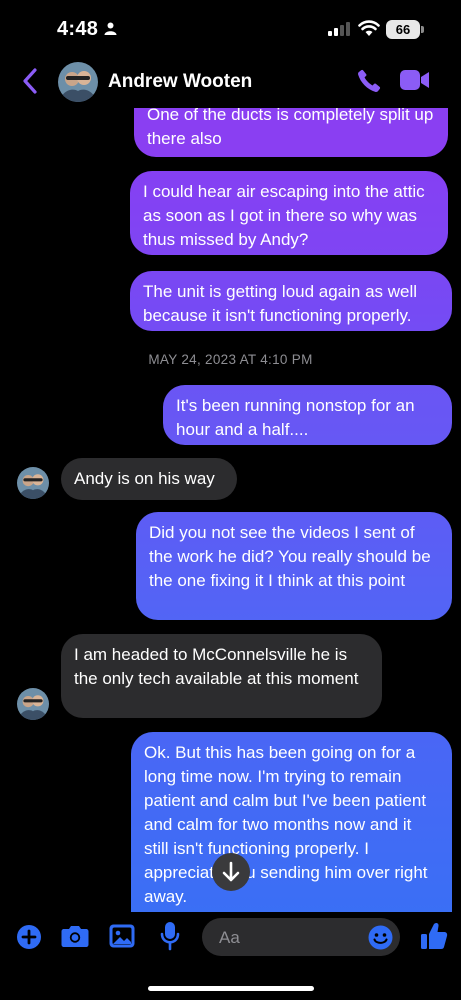 The image size is (461, 1000). Describe the element at coordinates (110, 28) in the screenshot. I see `focus-person-icon` at that location.